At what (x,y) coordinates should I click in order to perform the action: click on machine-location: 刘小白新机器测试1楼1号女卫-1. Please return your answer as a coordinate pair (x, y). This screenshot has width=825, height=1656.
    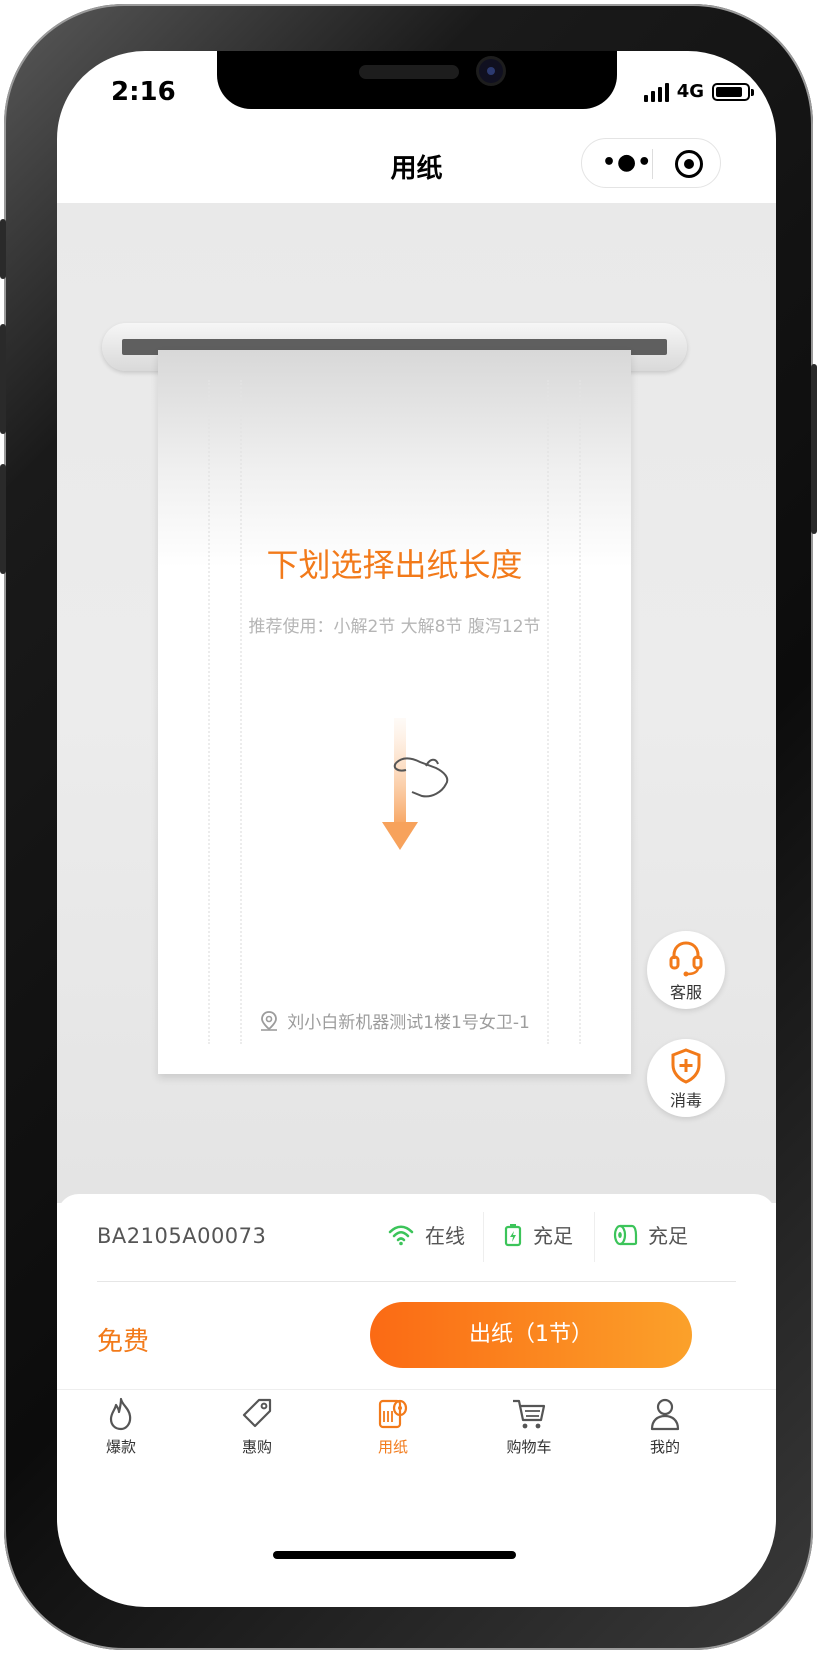
    Looking at the image, I should click on (394, 1020).